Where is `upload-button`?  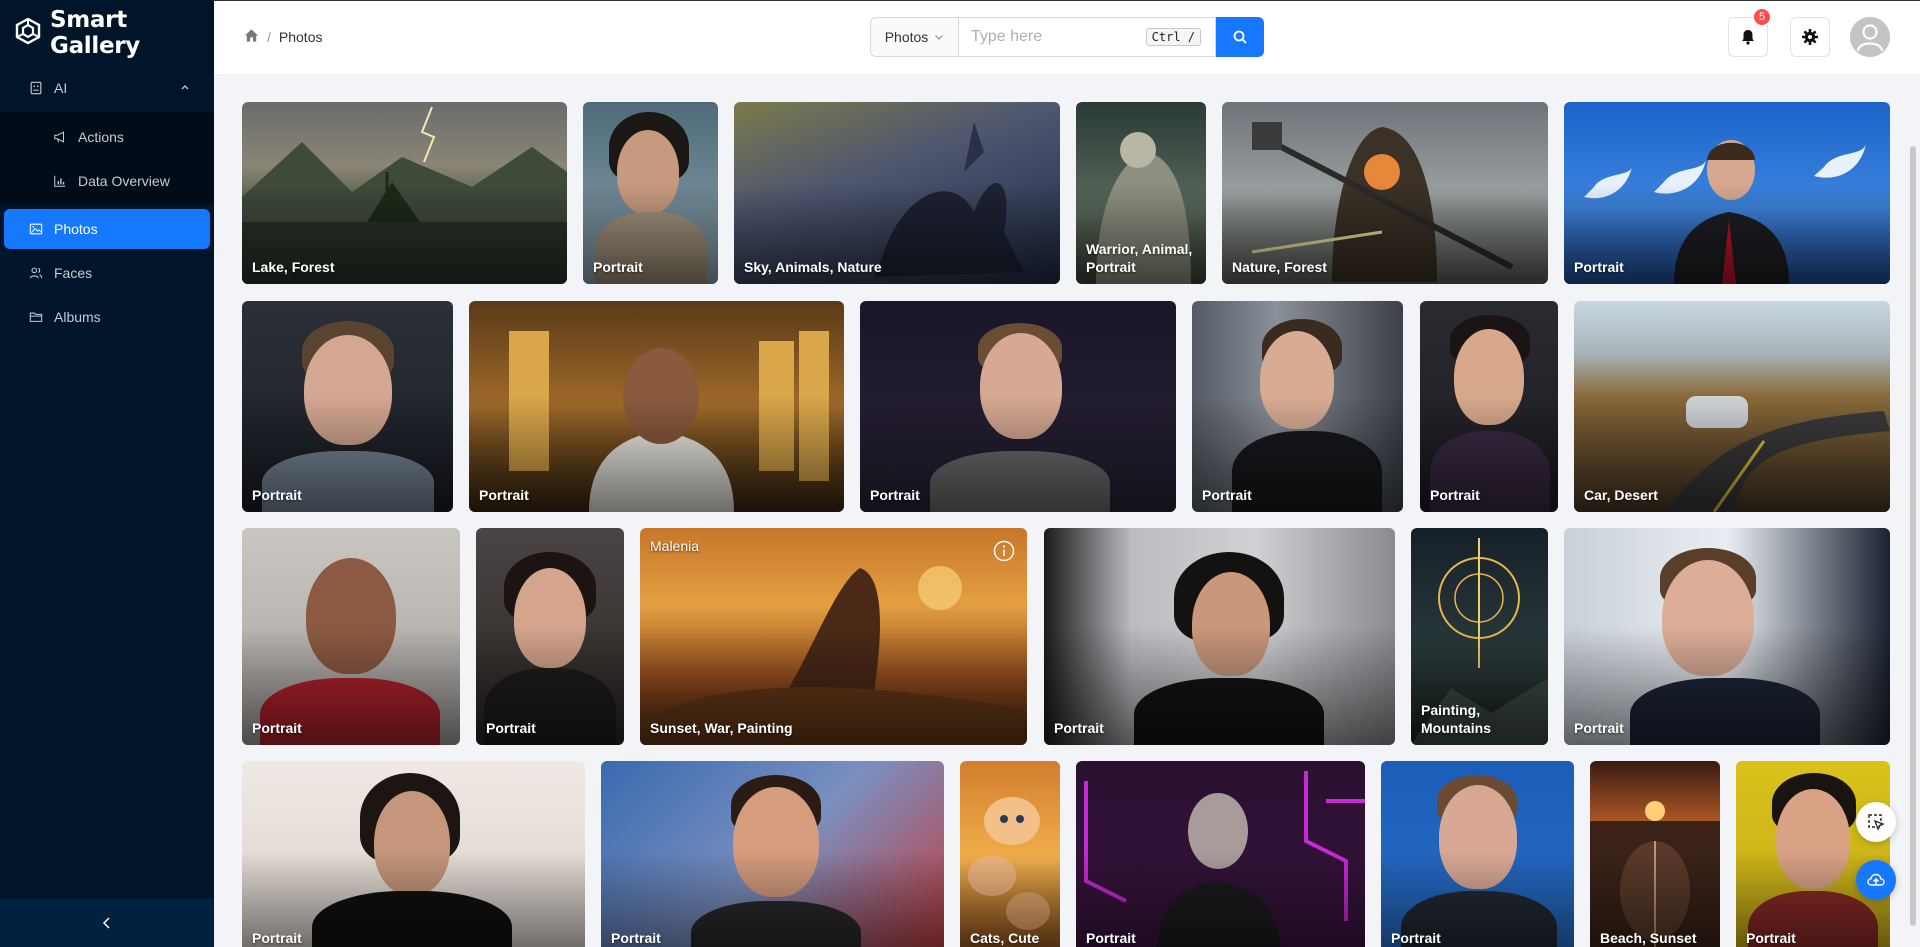 upload-button is located at coordinates (1876, 880).